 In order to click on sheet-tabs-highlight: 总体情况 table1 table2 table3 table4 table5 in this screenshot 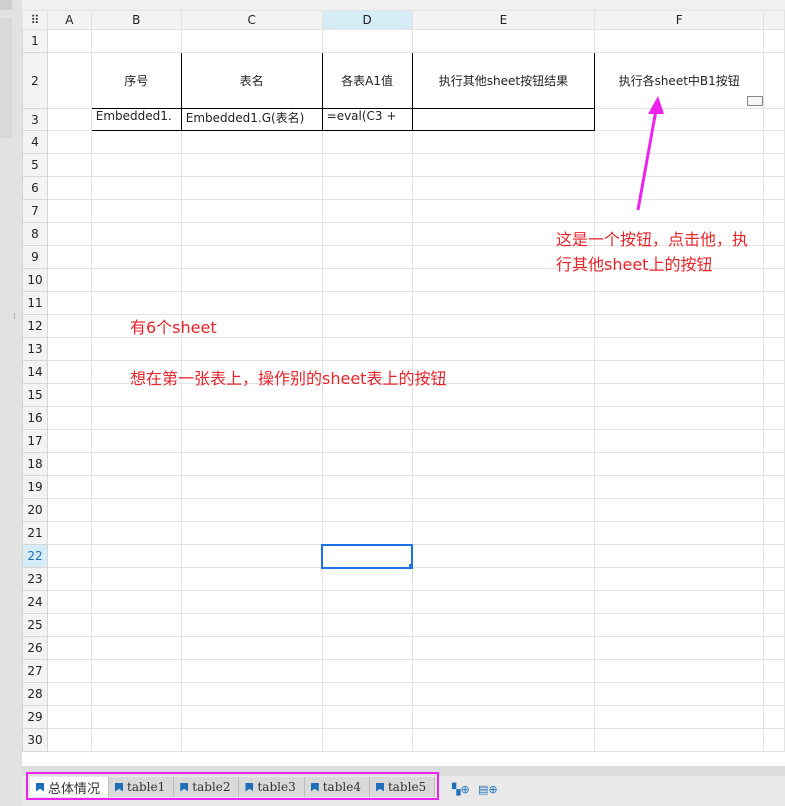, I will do `click(233, 786)`.